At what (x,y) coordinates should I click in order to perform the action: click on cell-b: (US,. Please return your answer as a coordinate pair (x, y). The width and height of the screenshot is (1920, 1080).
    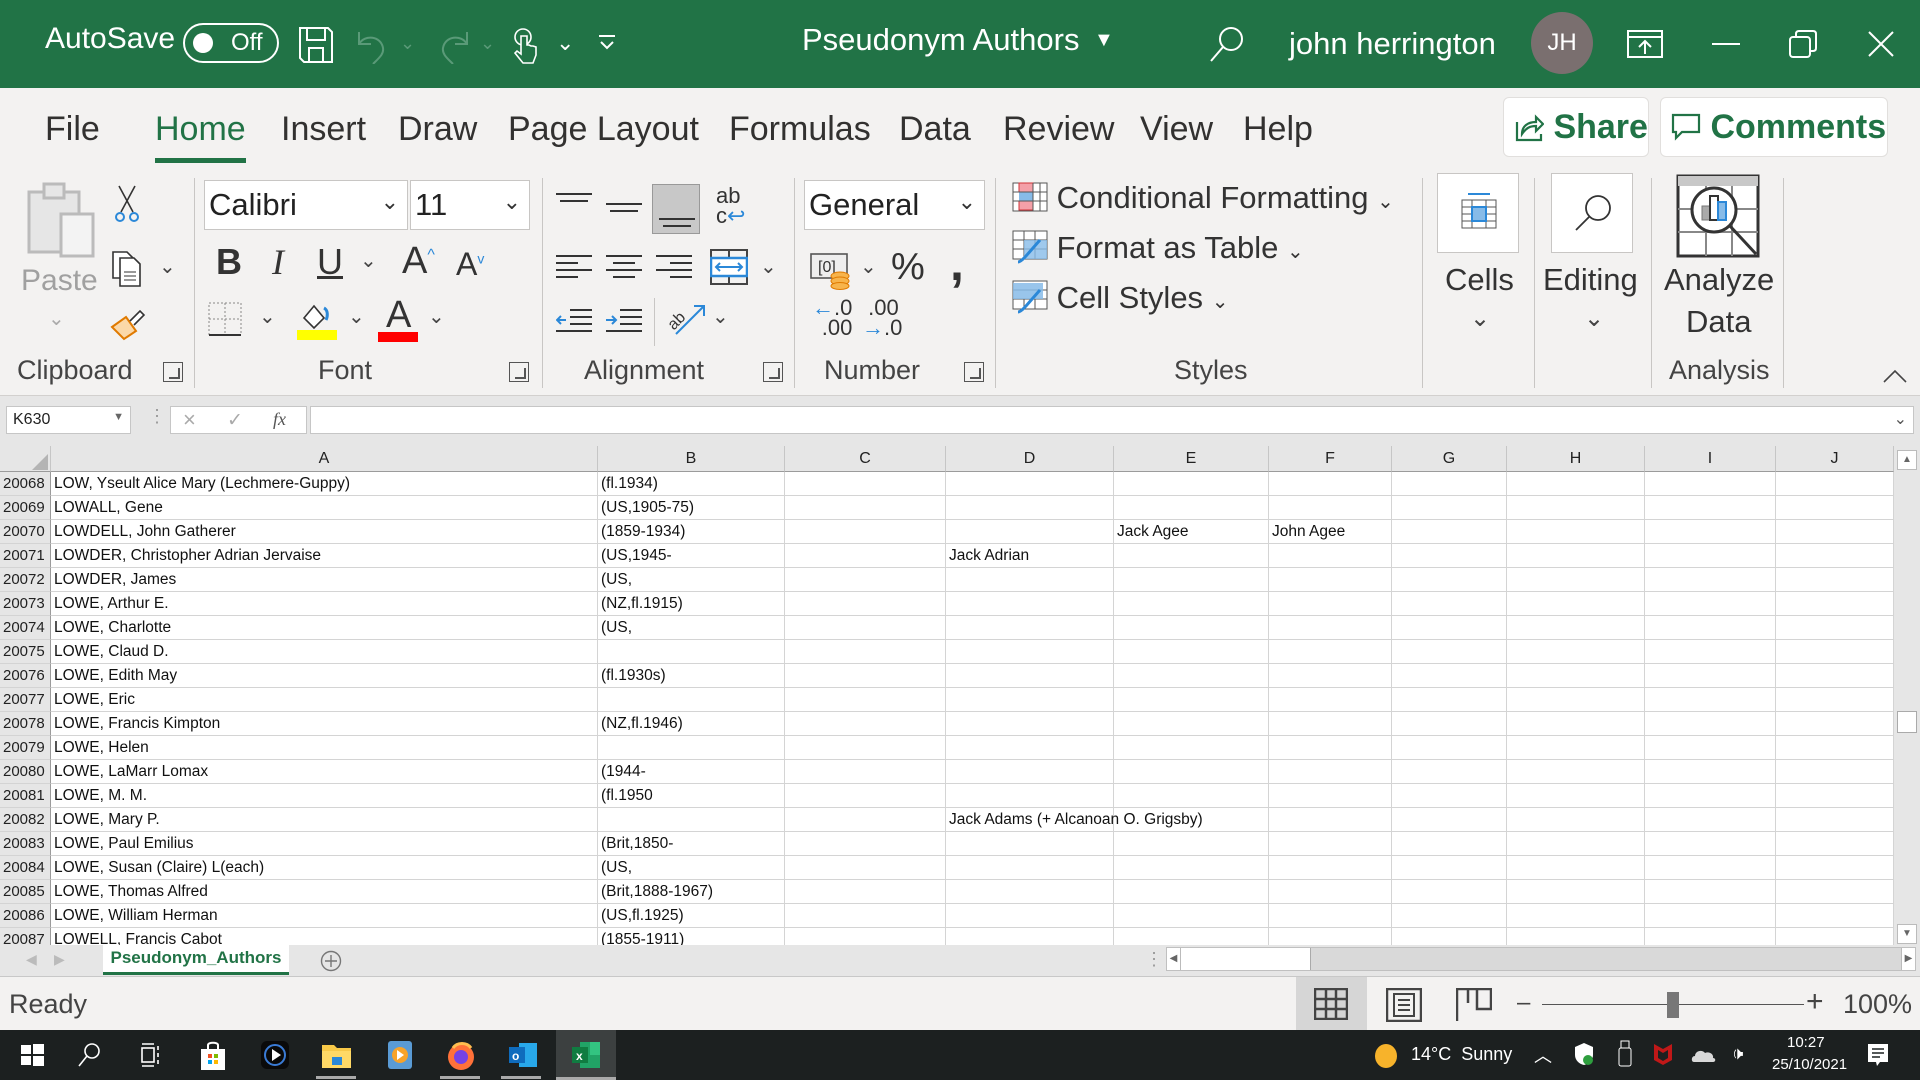
    Looking at the image, I should click on (691, 868).